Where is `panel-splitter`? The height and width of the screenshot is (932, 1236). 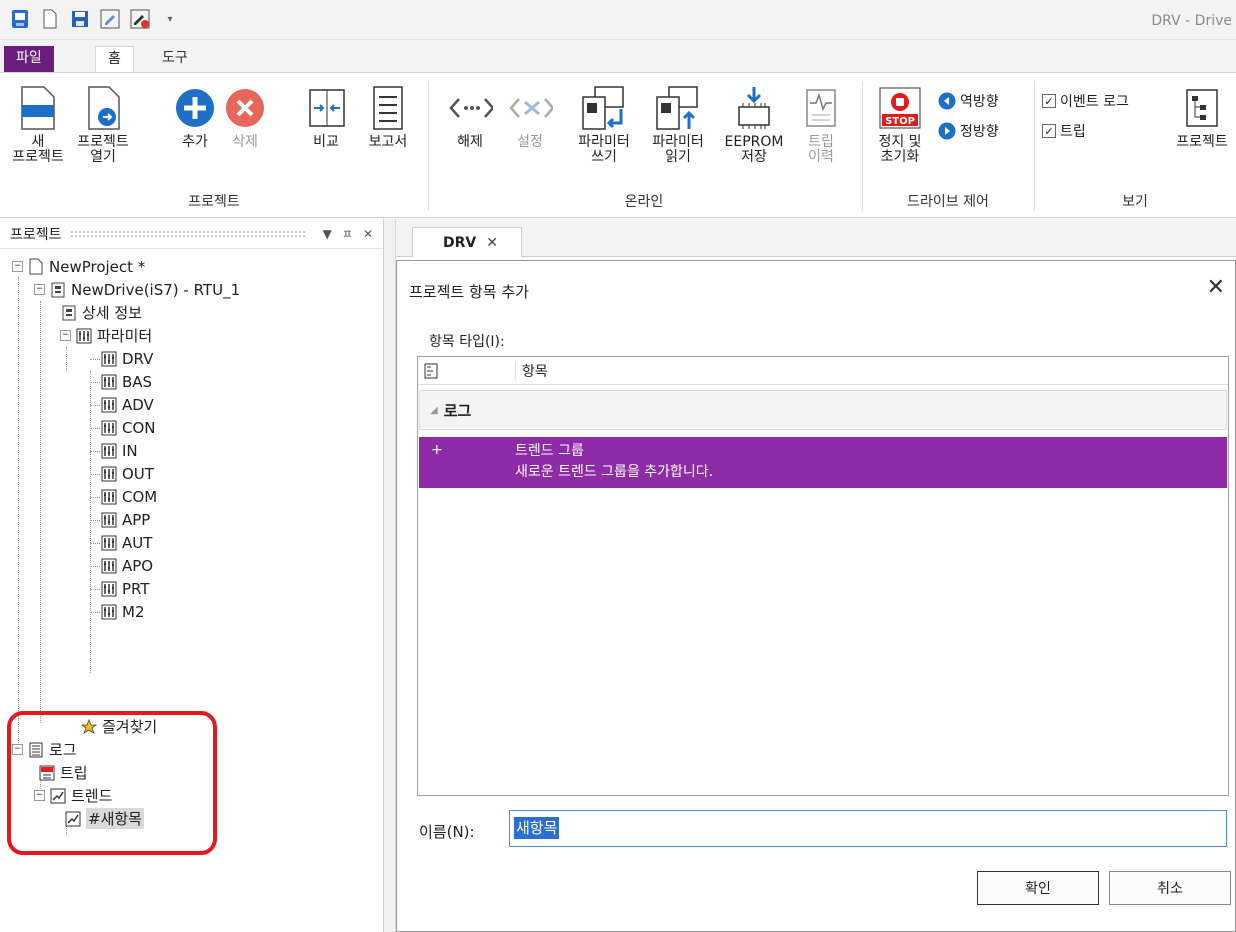
panel-splitter is located at coordinates (390, 575).